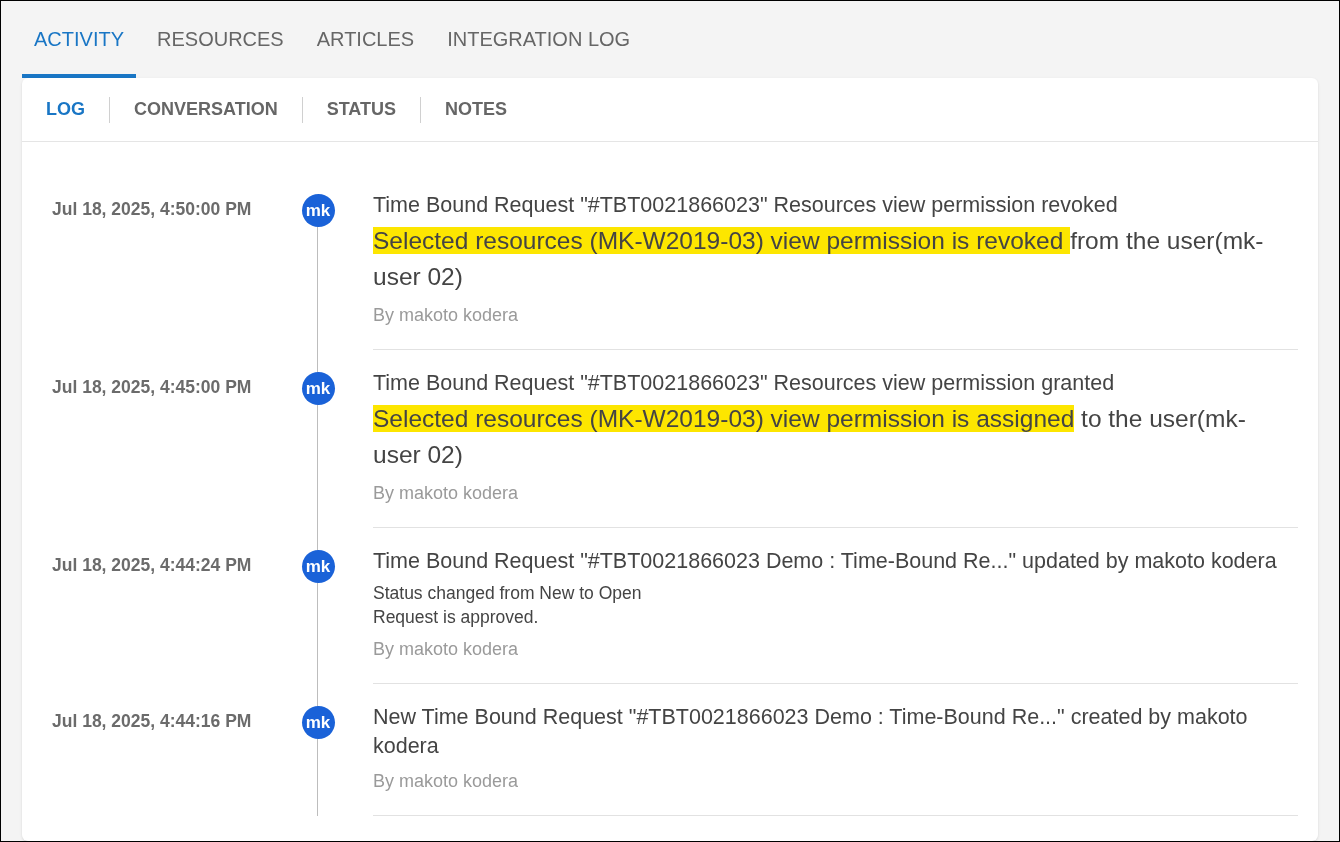 The width and height of the screenshot is (1340, 842). Describe the element at coordinates (819, 259) in the screenshot. I see `entry-detail: Selected resources (MK-W2019-03) view permission is revoked from the user(mk-user 02)` at that location.